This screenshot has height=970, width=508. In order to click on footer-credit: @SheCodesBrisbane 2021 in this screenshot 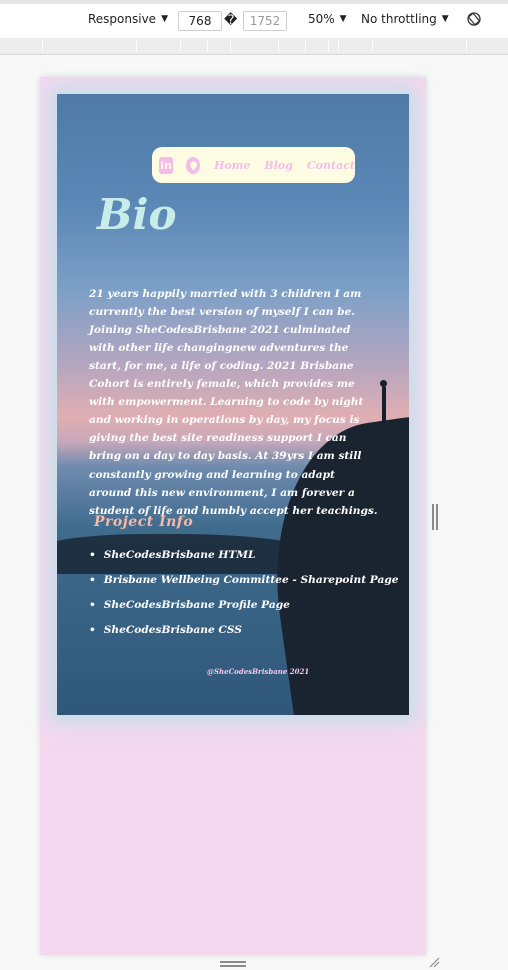, I will do `click(258, 671)`.